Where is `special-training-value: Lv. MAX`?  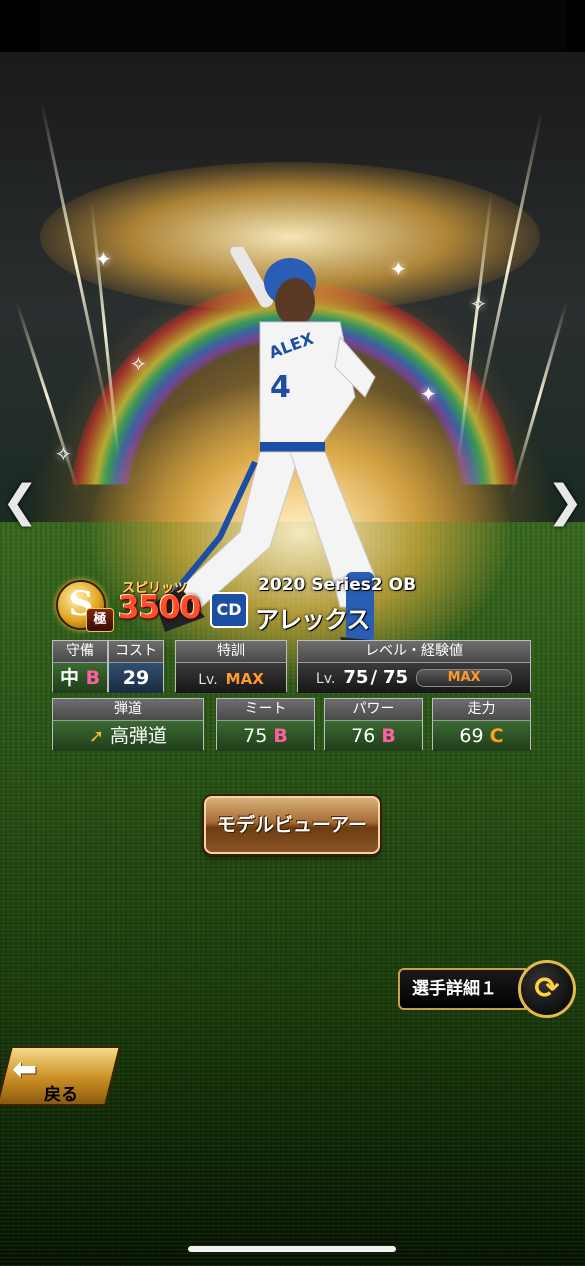
special-training-value: Lv. MAX is located at coordinates (231, 678).